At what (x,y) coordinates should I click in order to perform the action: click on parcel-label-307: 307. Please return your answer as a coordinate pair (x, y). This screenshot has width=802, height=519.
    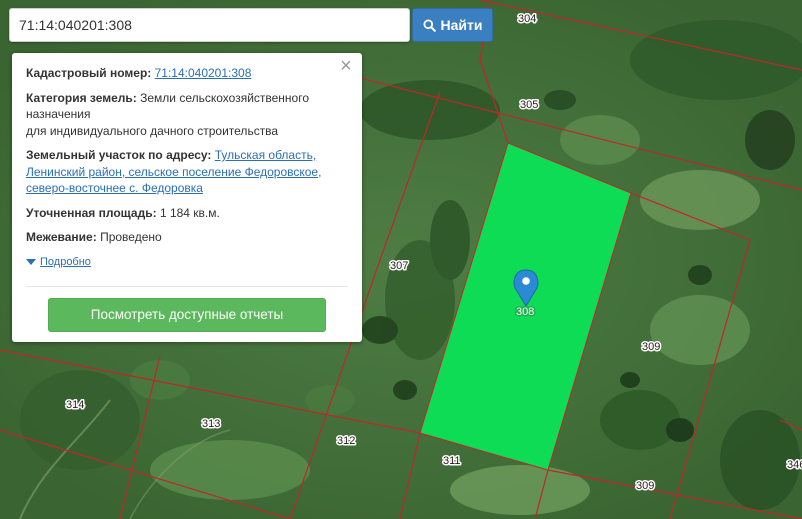
    Looking at the image, I should click on (399, 266).